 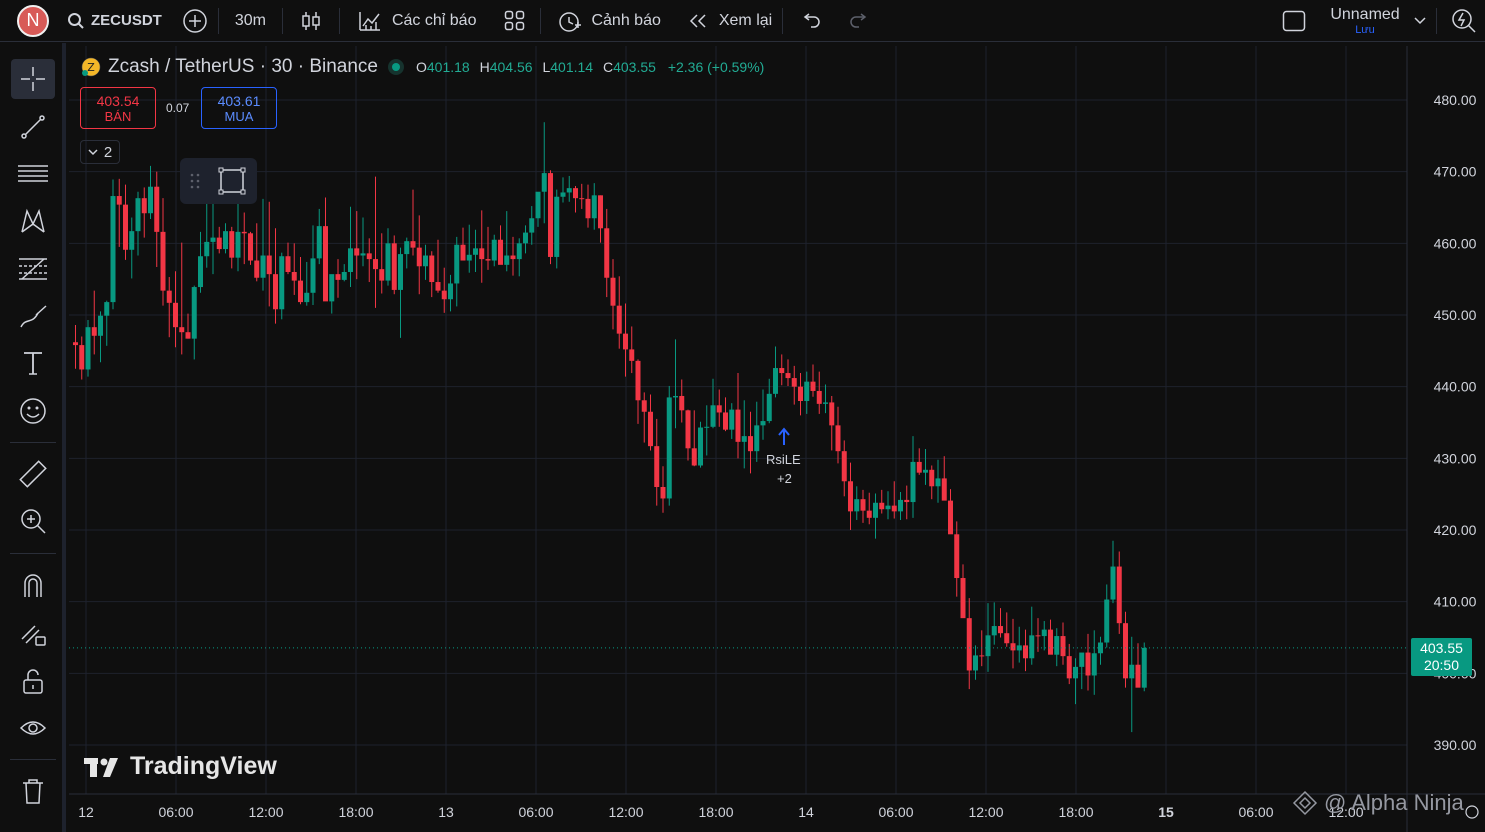 What do you see at coordinates (118, 100) in the screenshot?
I see `sell-price: 403.54` at bounding box center [118, 100].